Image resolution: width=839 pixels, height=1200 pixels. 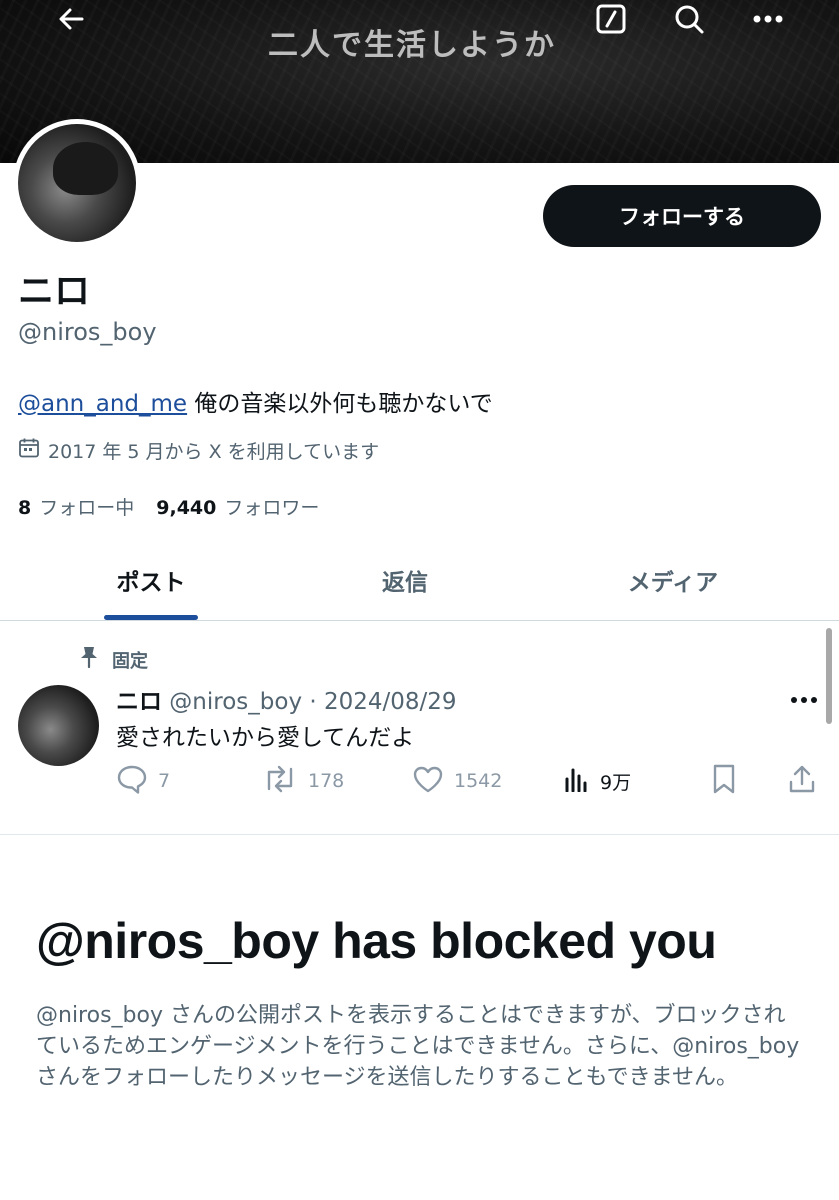 I want to click on bookmark-icon, so click(x=724, y=781).